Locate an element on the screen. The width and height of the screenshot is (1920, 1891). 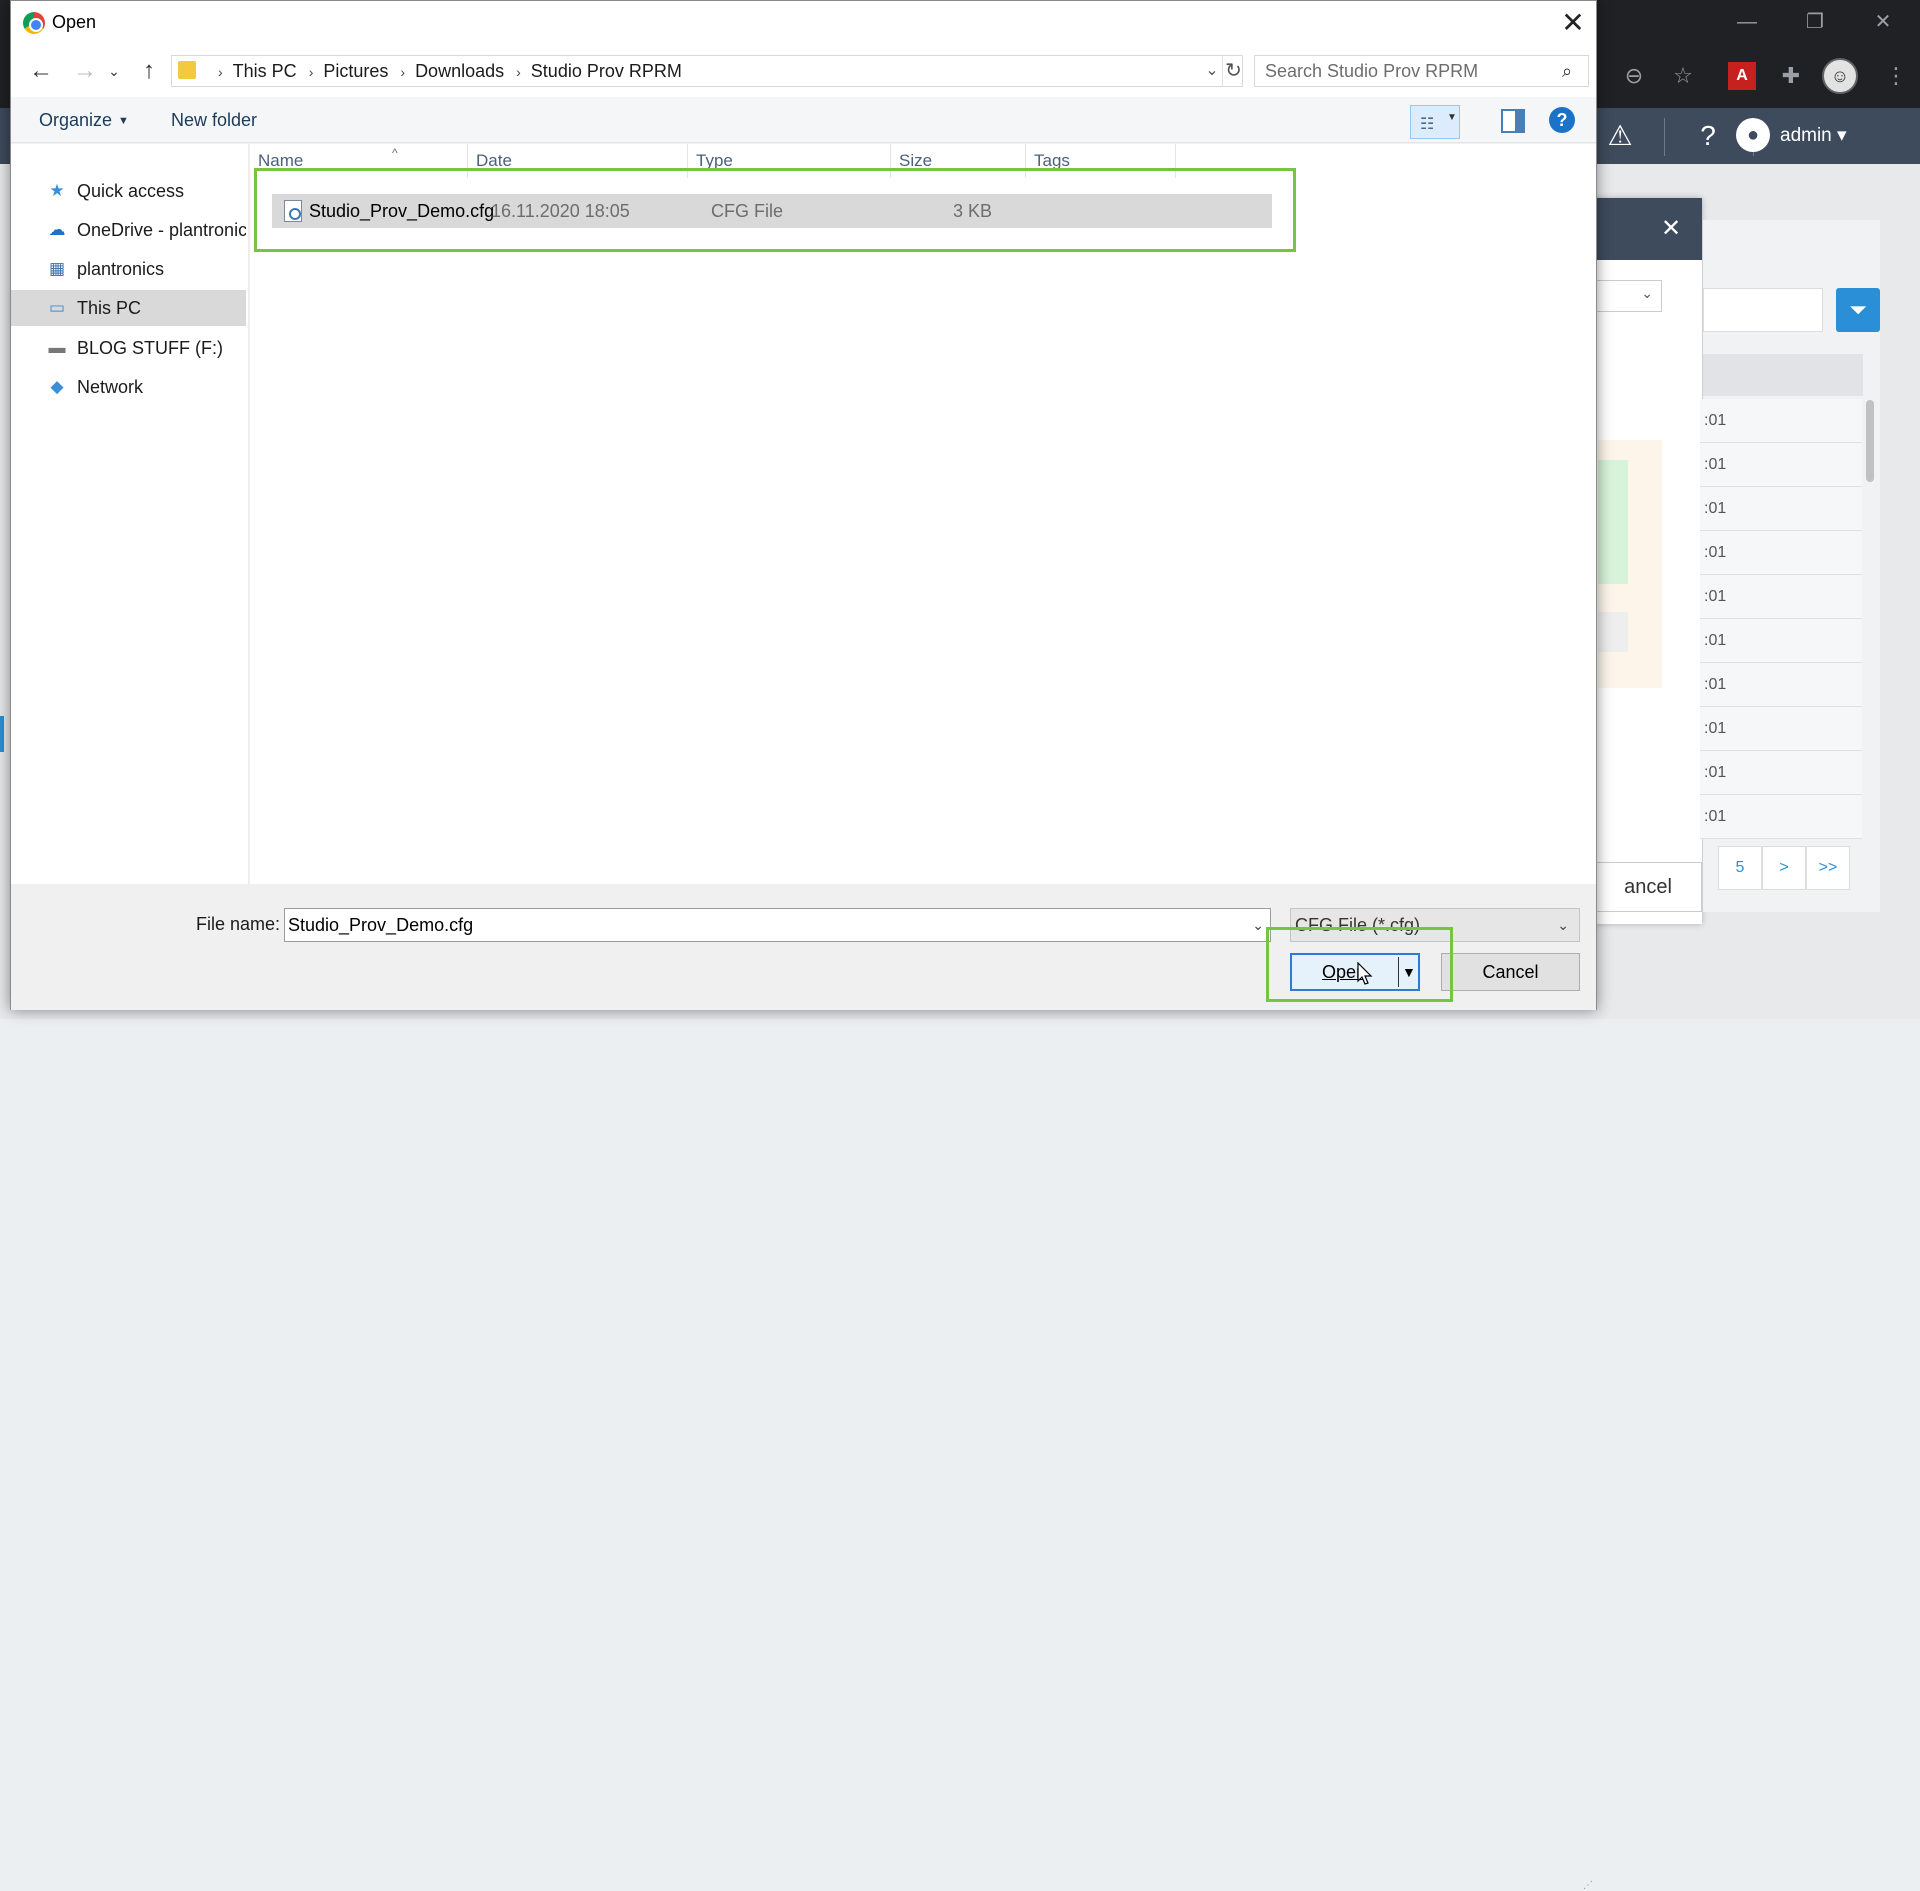
breadcrumb-item: Studio Prov RPRM is located at coordinates (606, 71).